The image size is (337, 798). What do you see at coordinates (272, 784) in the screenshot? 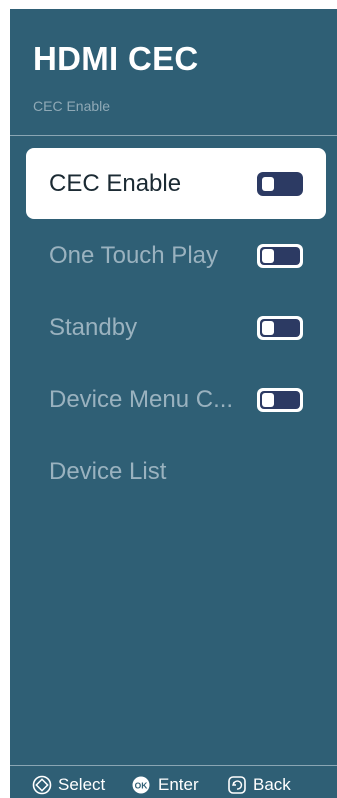
I see `back-hint-label: Back` at bounding box center [272, 784].